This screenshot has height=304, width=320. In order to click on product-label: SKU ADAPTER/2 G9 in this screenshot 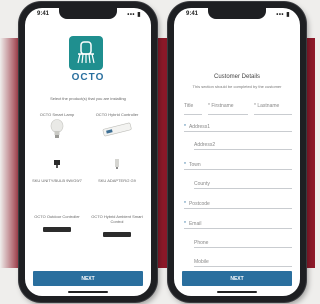, I will do `click(117, 180)`.